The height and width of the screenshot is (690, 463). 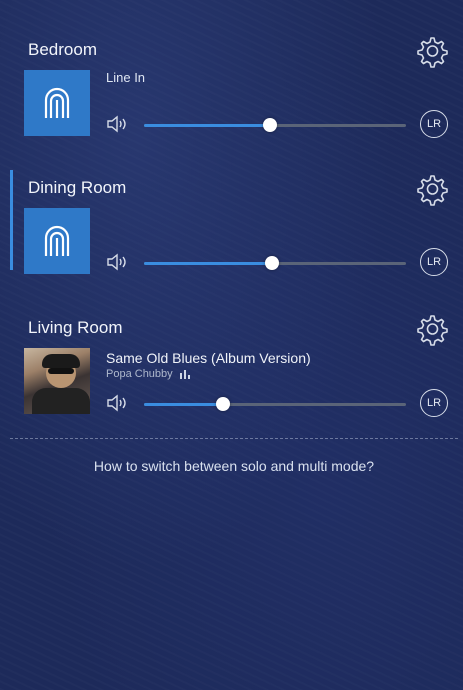 I want to click on room-name: Living Room, so click(x=75, y=327).